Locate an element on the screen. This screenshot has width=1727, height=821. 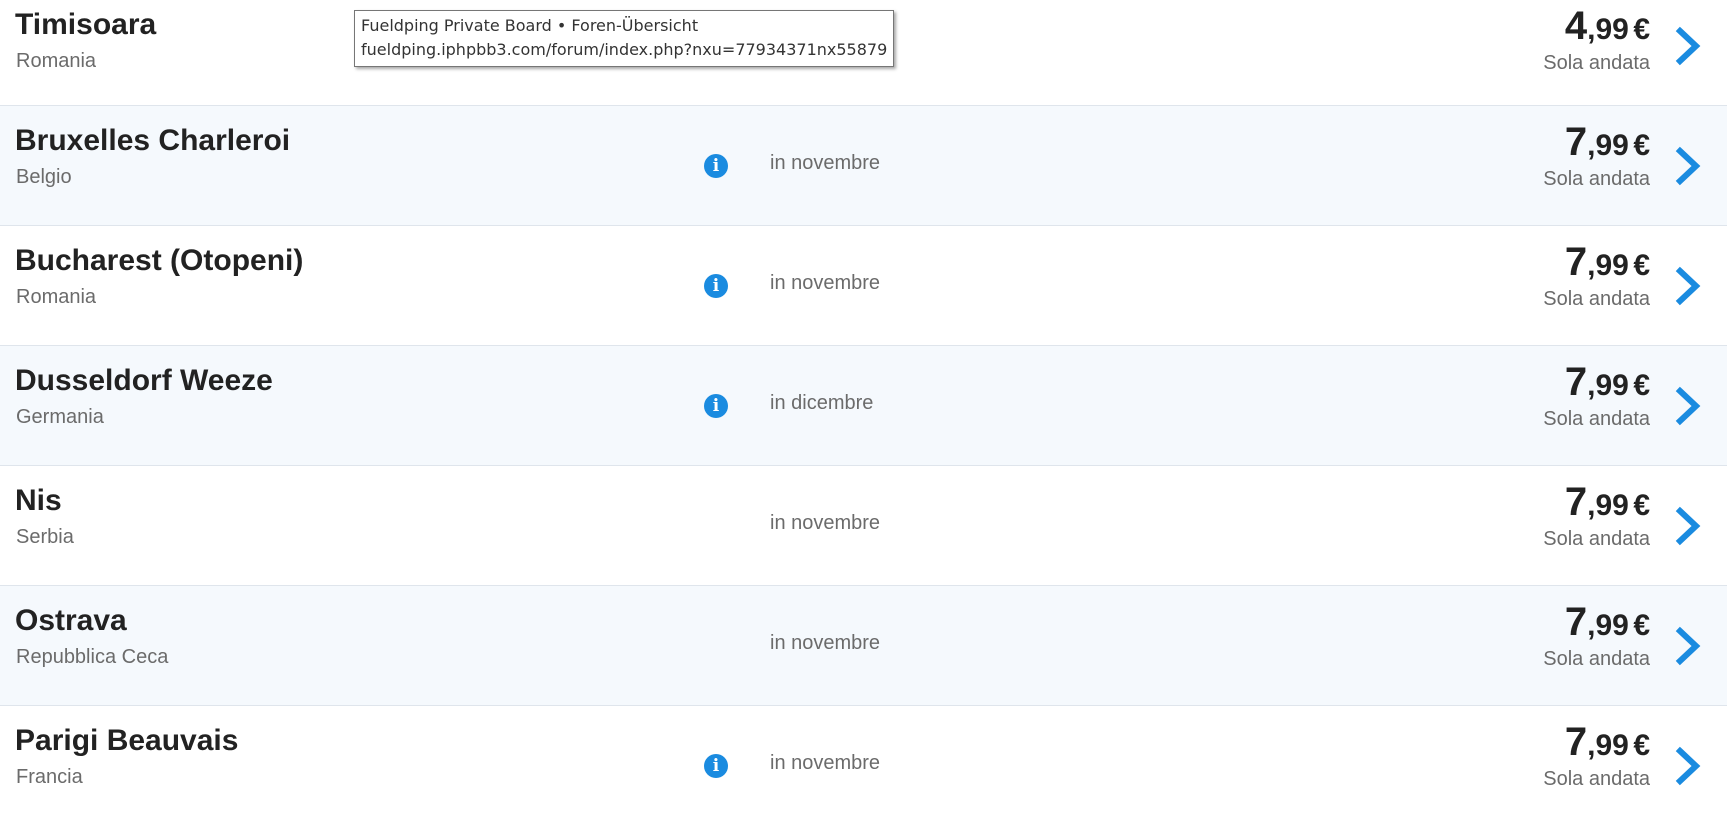
fare-price: 4,99 € is located at coordinates (1607, 26).